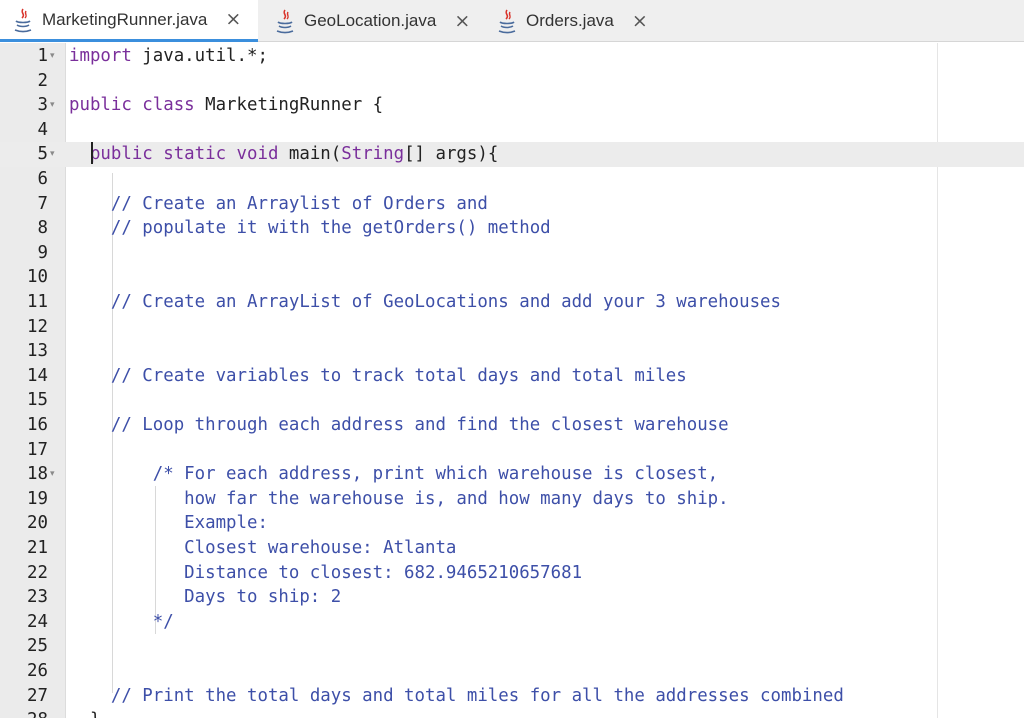 This screenshot has height=718, width=1024. I want to click on code-token: */, so click(163, 621).